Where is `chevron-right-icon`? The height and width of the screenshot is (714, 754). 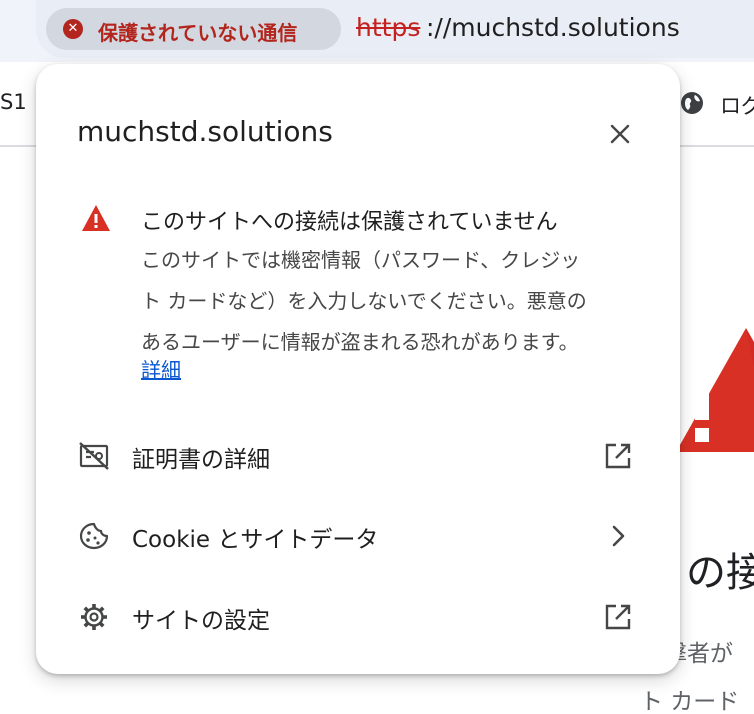 chevron-right-icon is located at coordinates (618, 536).